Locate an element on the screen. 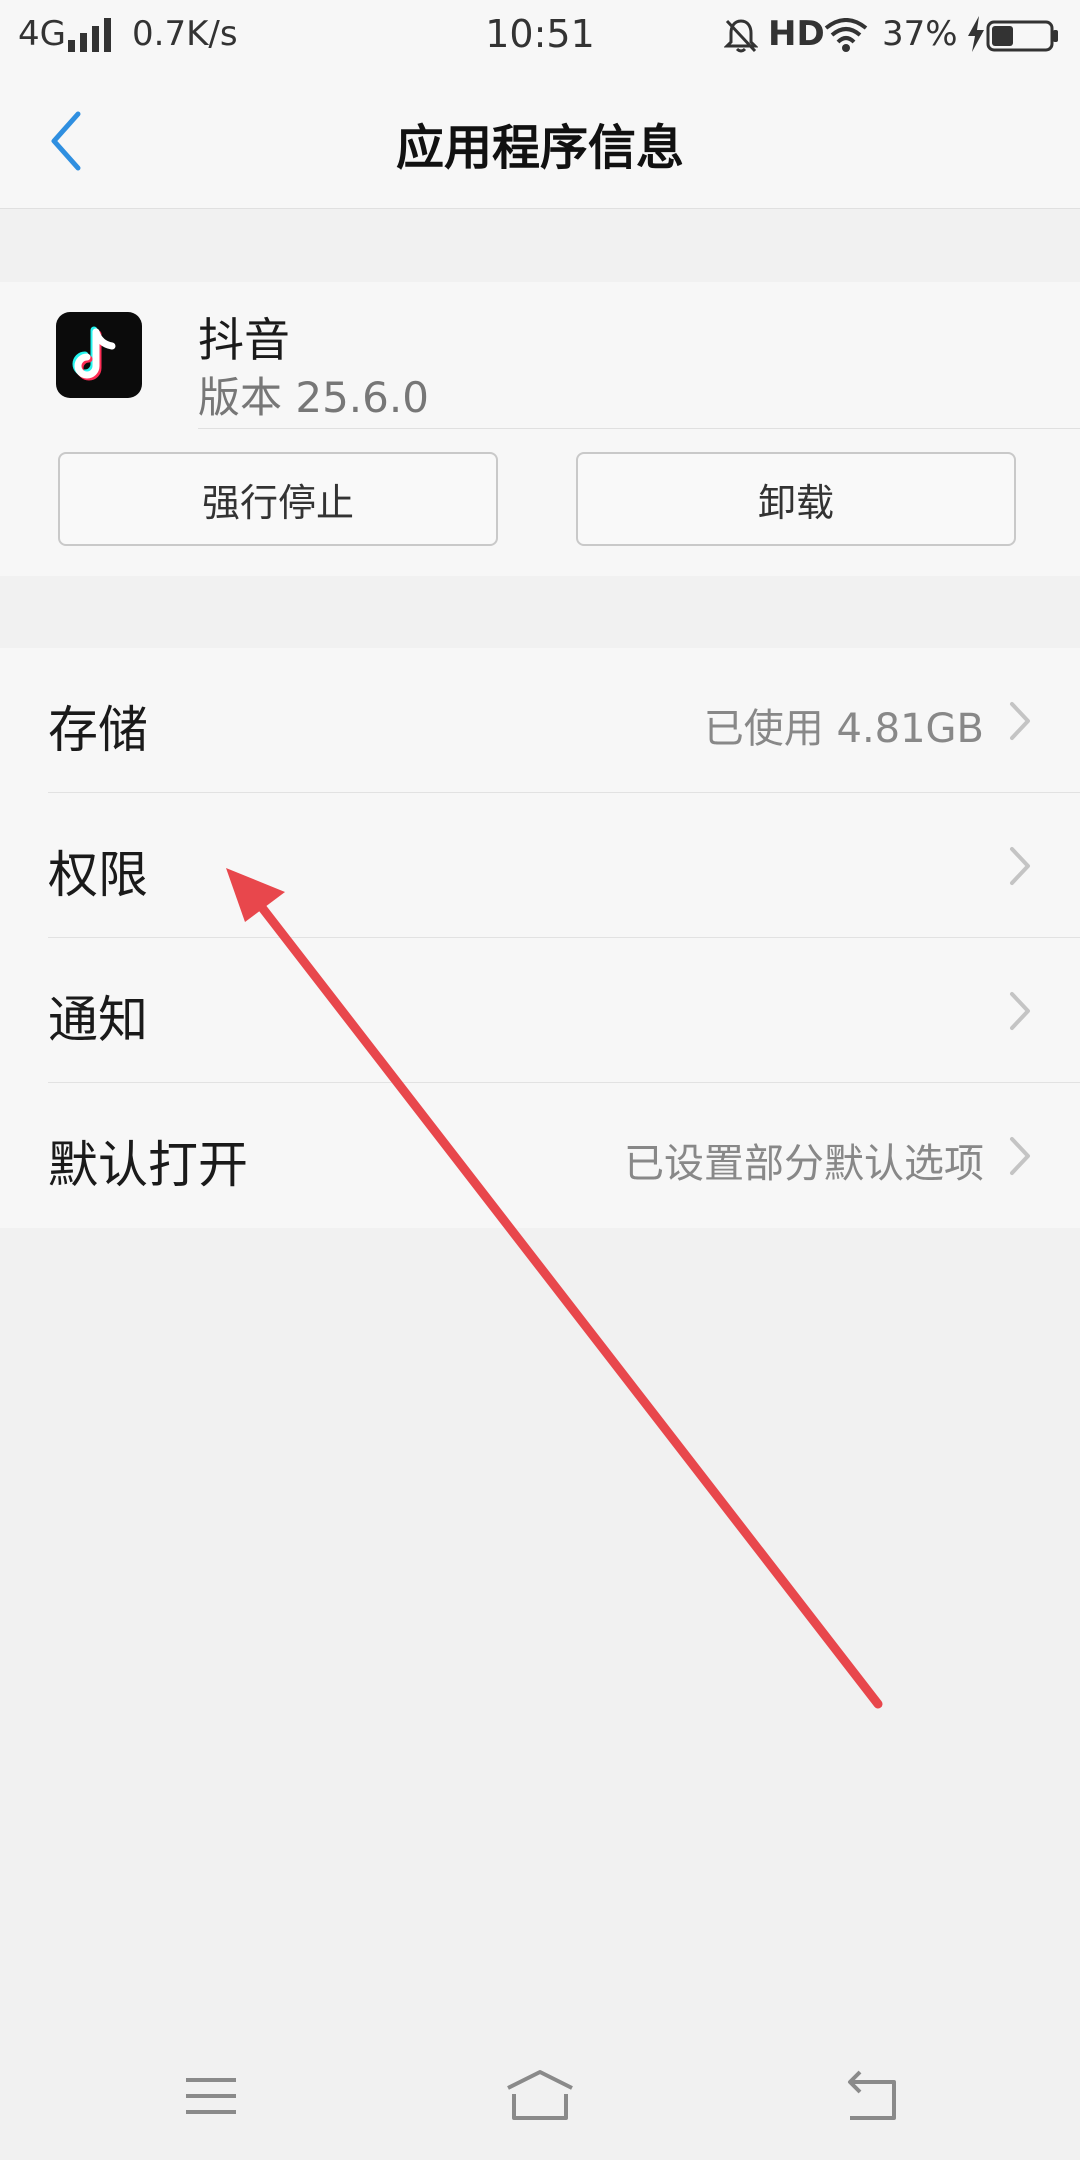 The height and width of the screenshot is (2160, 1080). title-bar: 应用程序信息 is located at coordinates (540, 140).